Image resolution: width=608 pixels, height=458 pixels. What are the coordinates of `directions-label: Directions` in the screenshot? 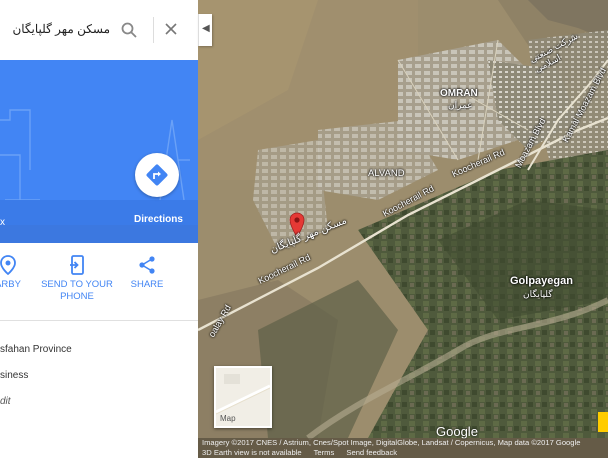 It's located at (158, 219).